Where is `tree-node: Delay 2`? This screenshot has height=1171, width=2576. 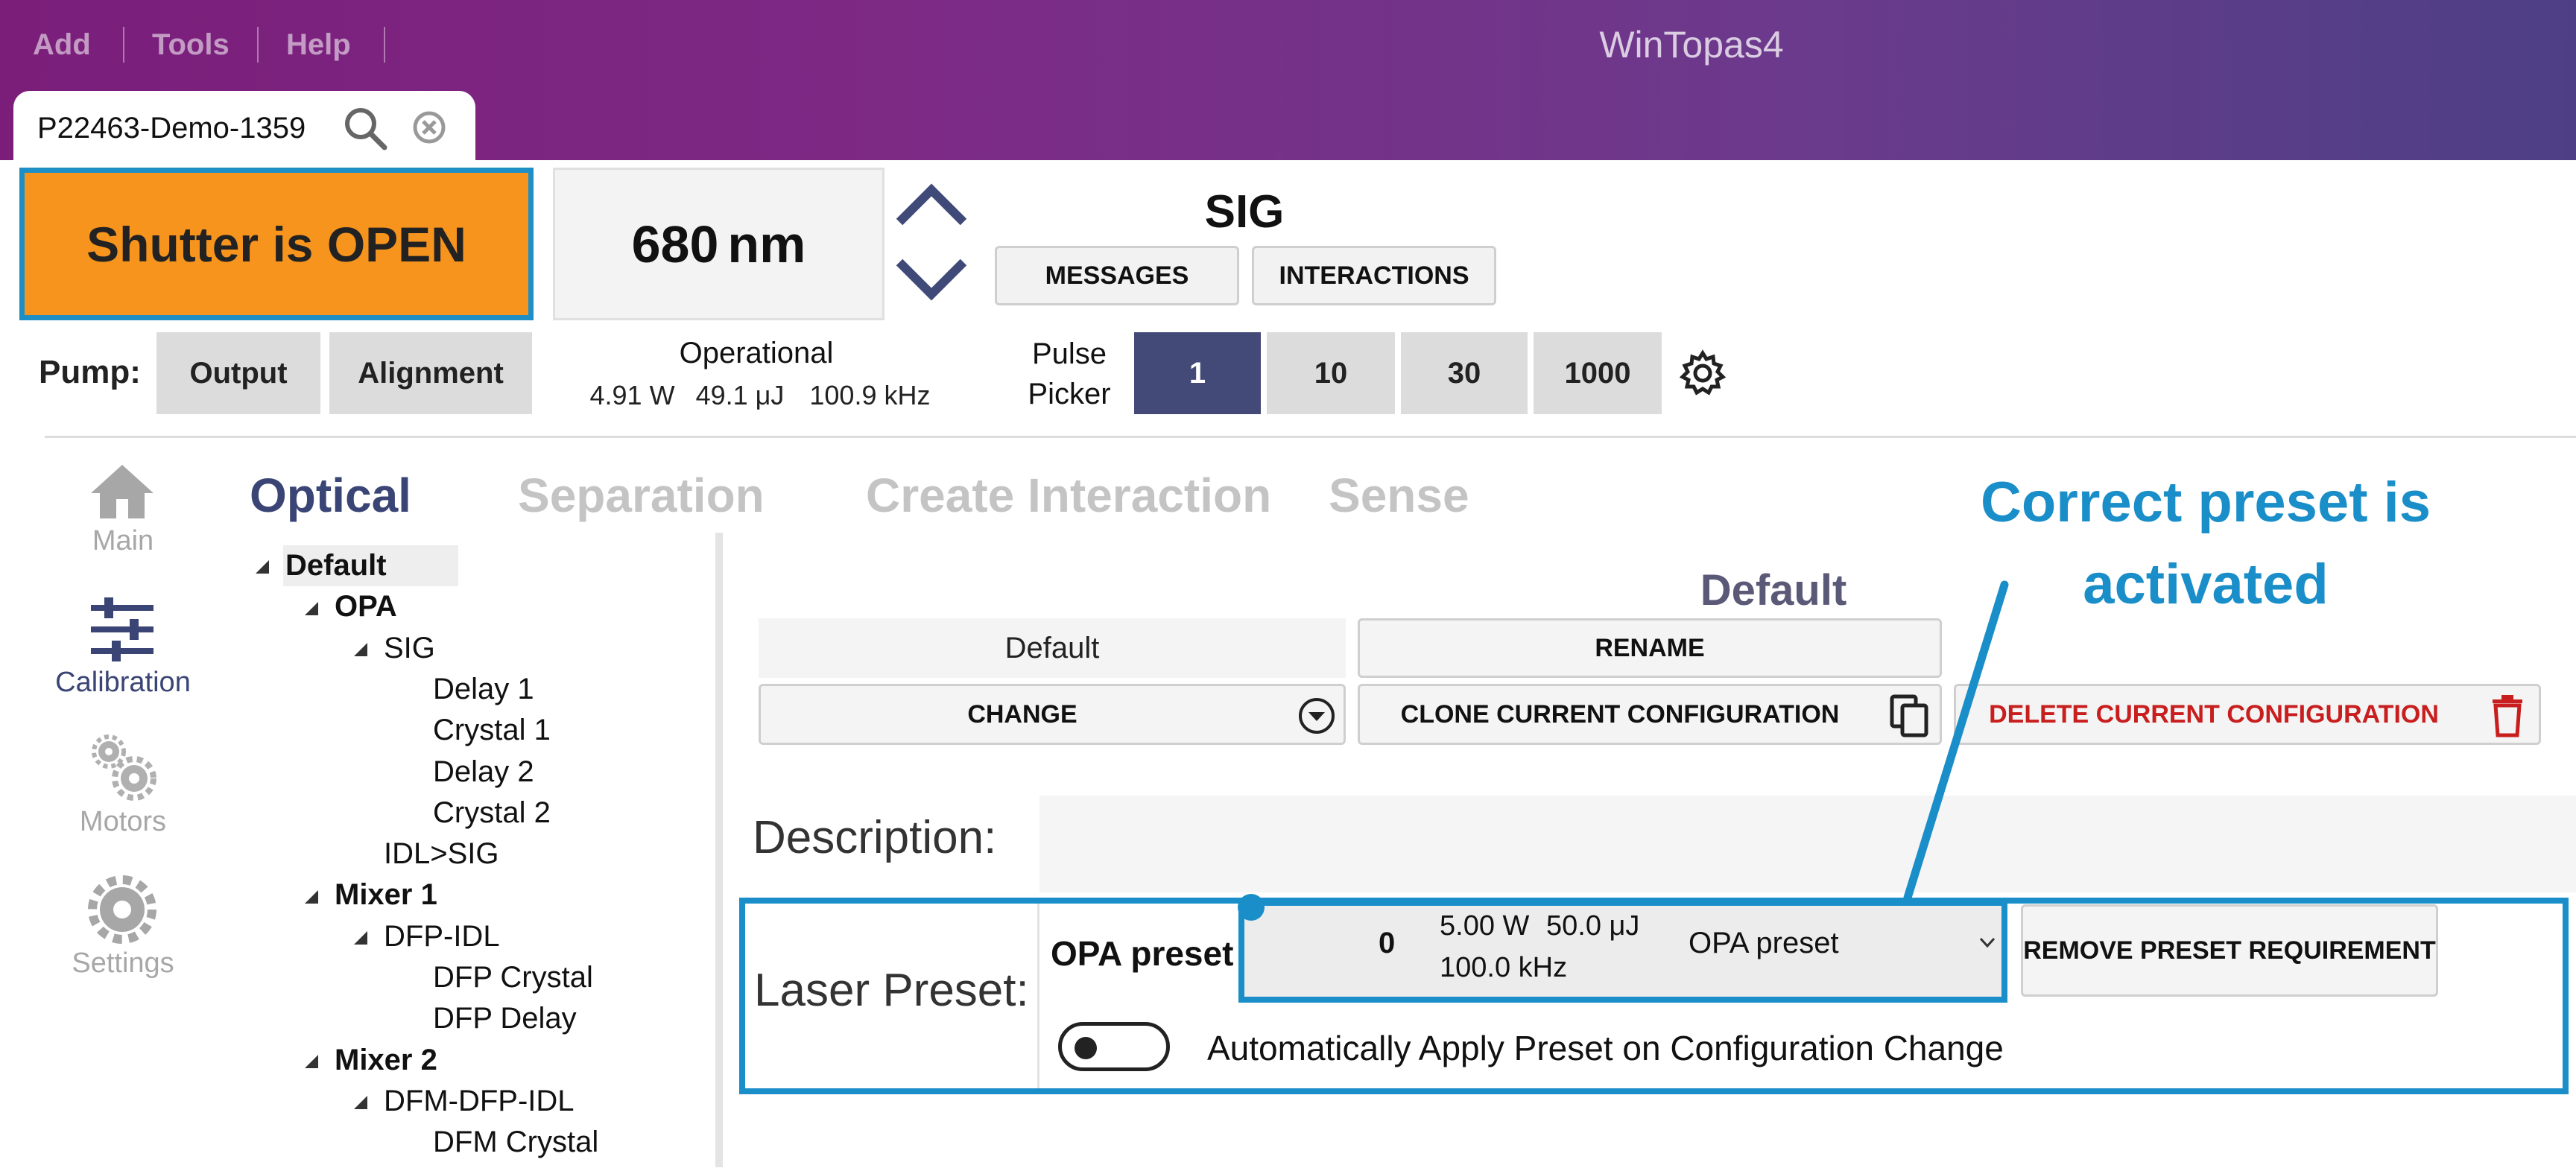 tree-node: Delay 2 is located at coordinates (468, 772).